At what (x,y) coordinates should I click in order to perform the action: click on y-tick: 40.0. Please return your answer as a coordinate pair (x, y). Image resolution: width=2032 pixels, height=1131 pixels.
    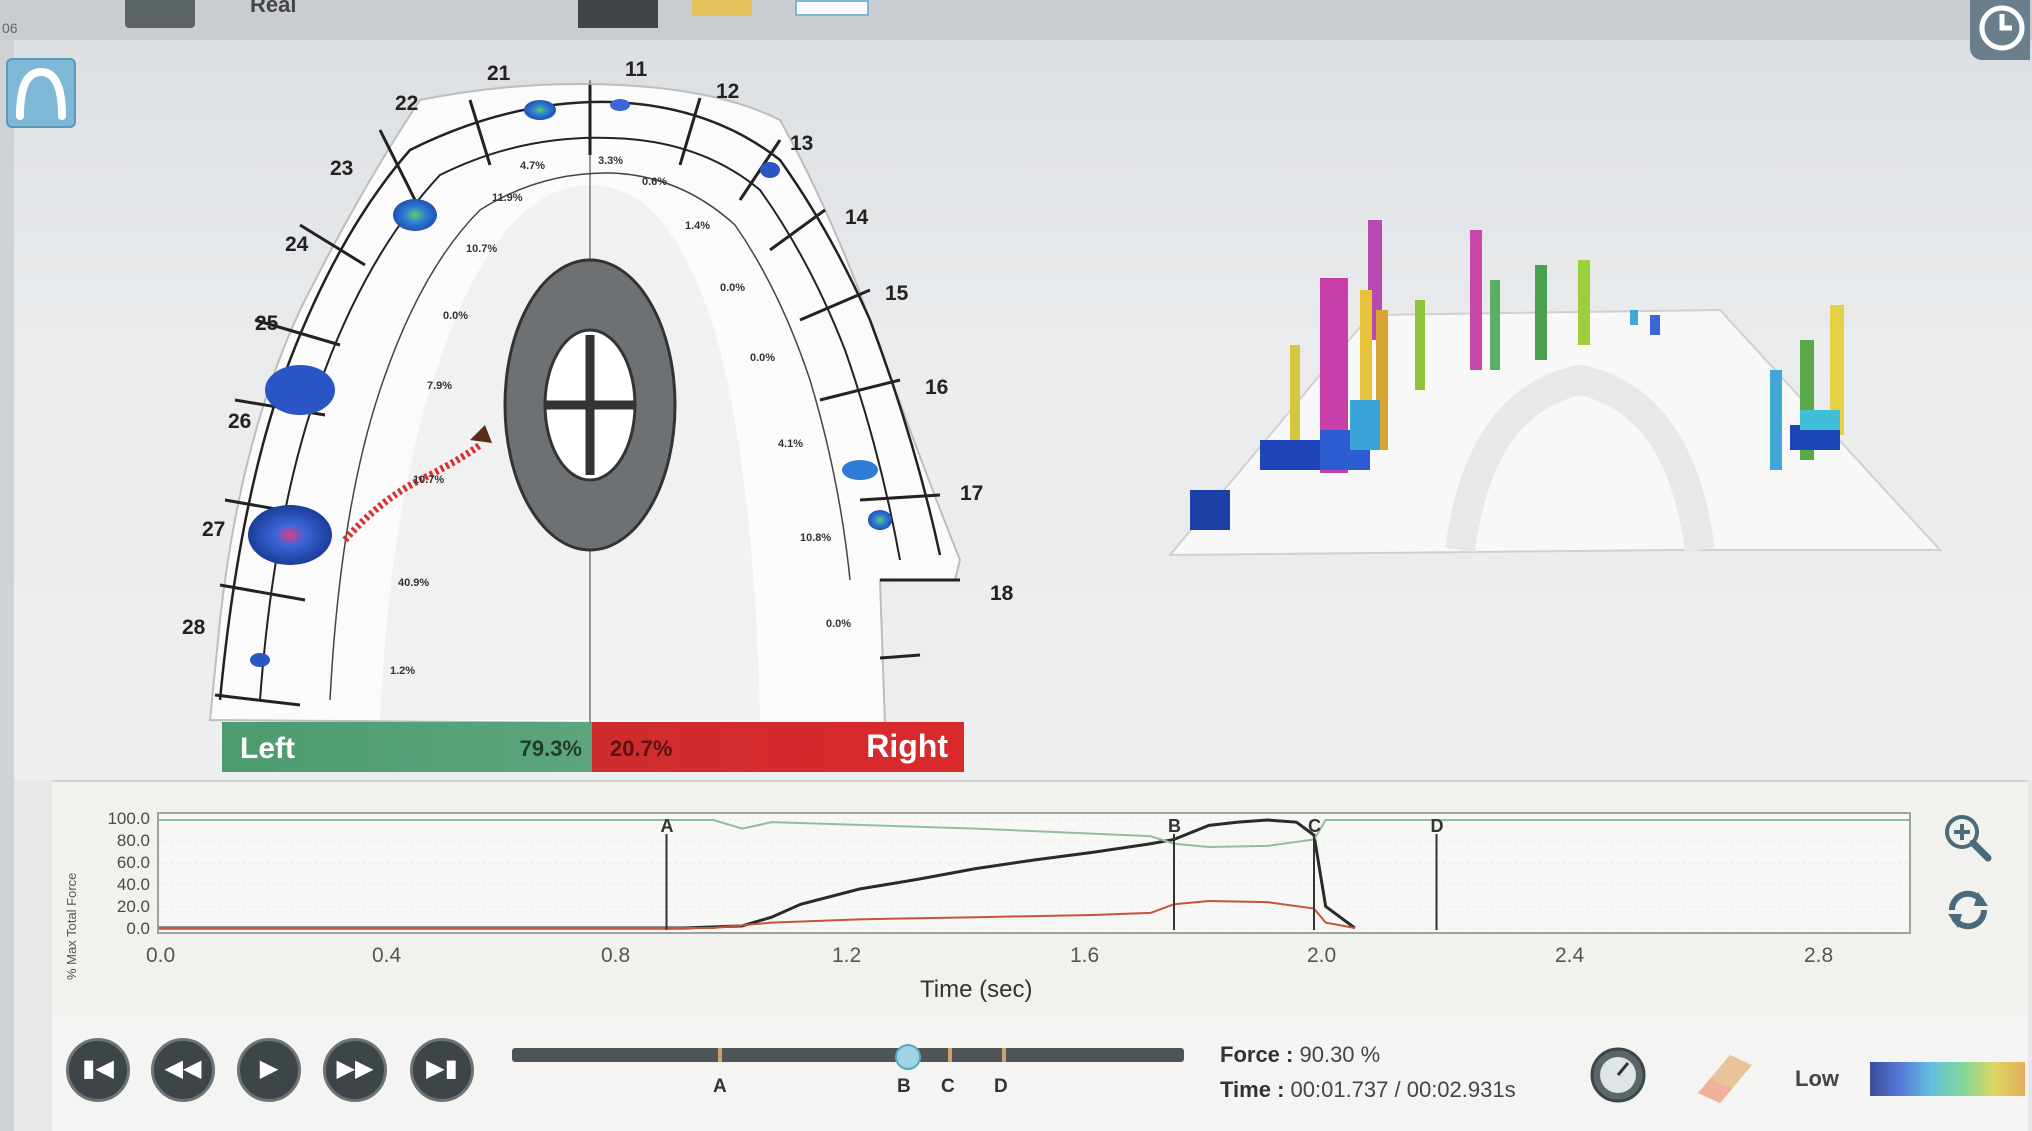
    Looking at the image, I should click on (133, 884).